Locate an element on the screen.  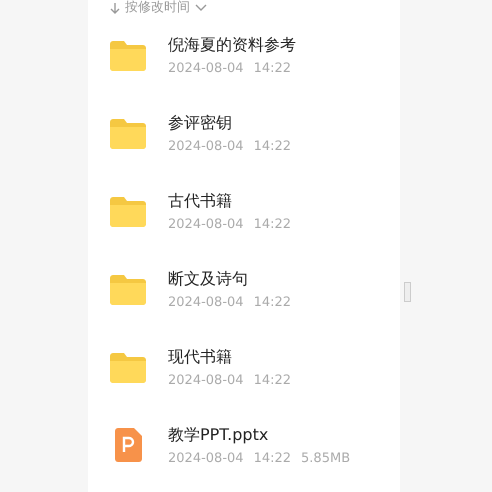
file-name: 断文及诗句 is located at coordinates (230, 279).